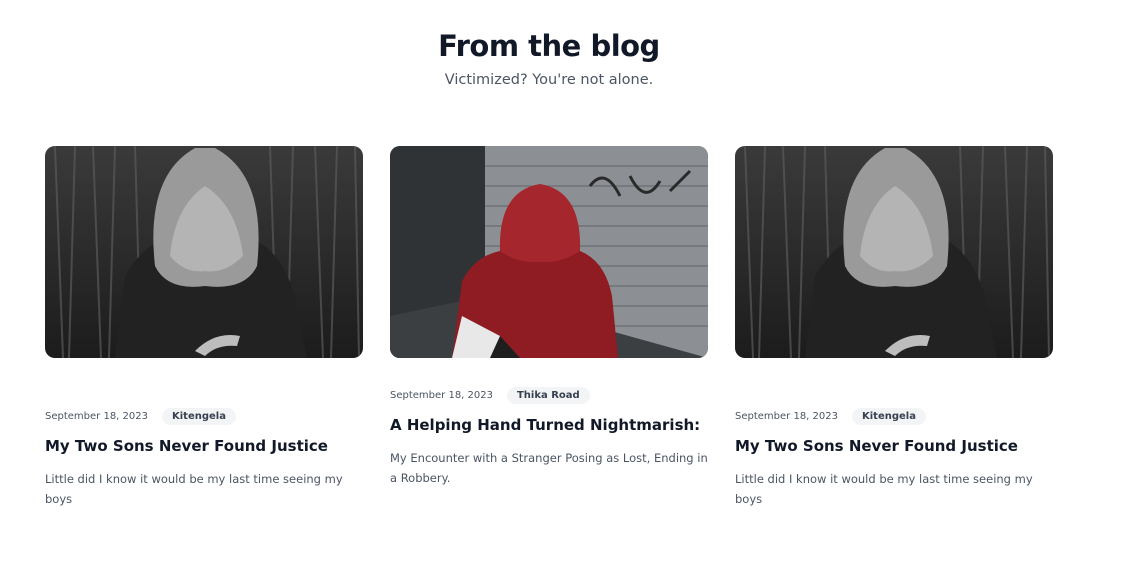  Describe the element at coordinates (549, 46) in the screenshot. I see `section-title: From the blog` at that location.